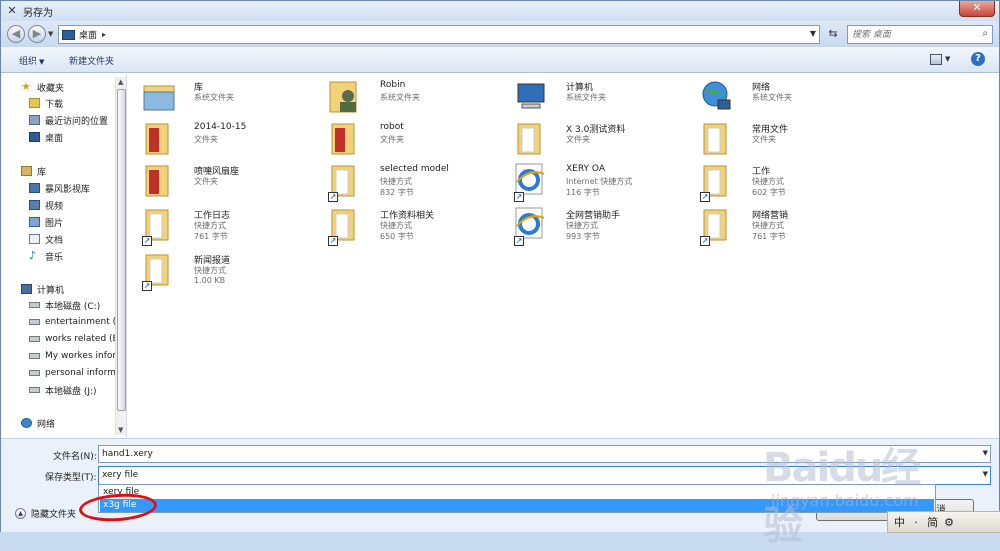  What do you see at coordinates (46, 137) in the screenshot?
I see `sidebar-item-desktop: 桌面` at bounding box center [46, 137].